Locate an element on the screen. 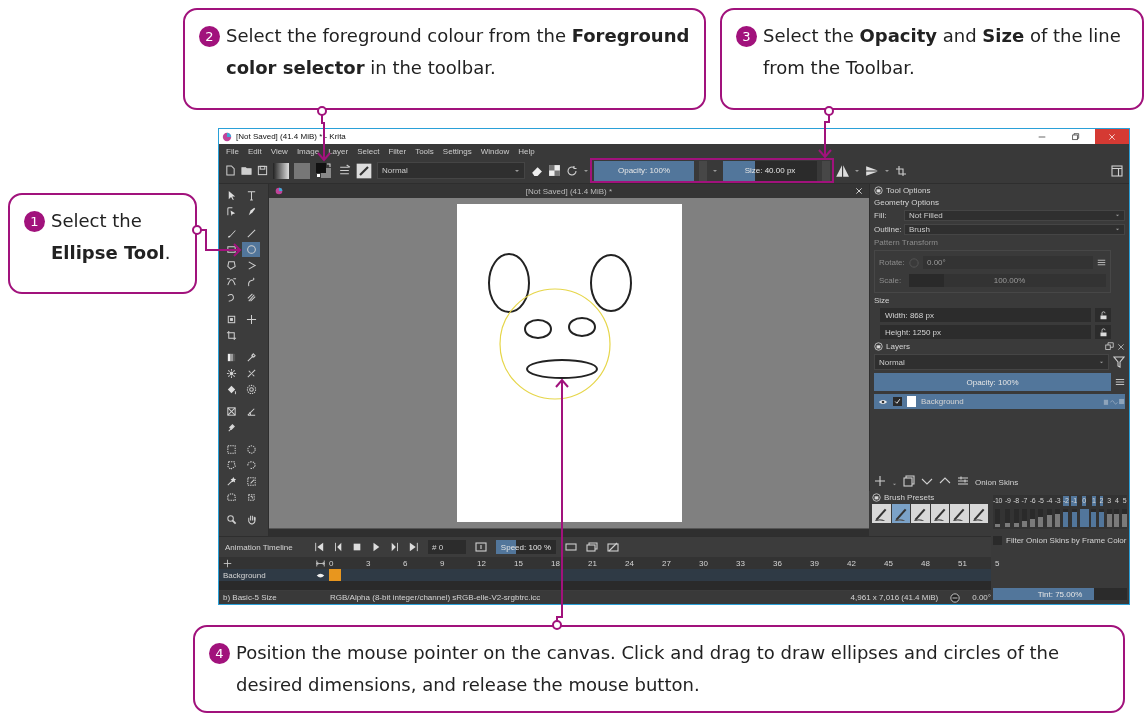 The width and height of the screenshot is (1146, 723). rotation-icon is located at coordinates (955, 597).